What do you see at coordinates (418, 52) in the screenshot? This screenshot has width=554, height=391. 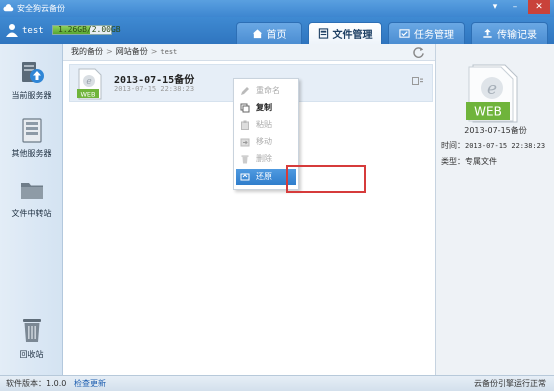 I see `refresh-icon` at bounding box center [418, 52].